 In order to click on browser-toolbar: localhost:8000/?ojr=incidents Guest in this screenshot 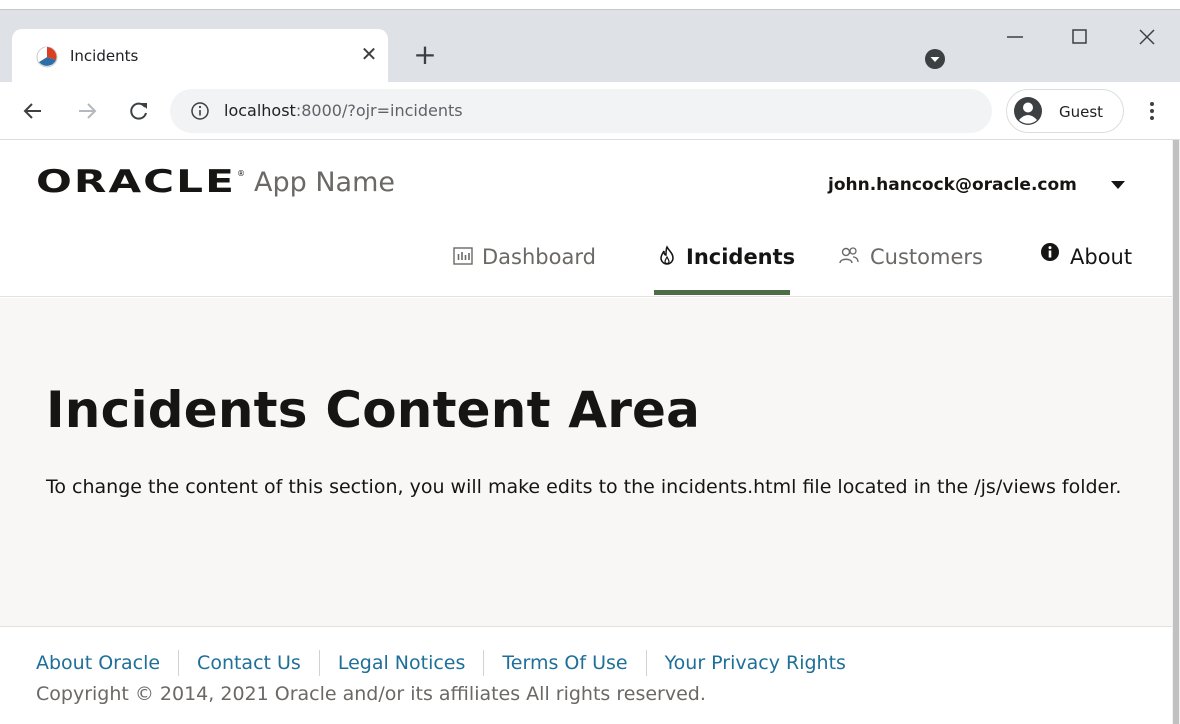, I will do `click(590, 111)`.